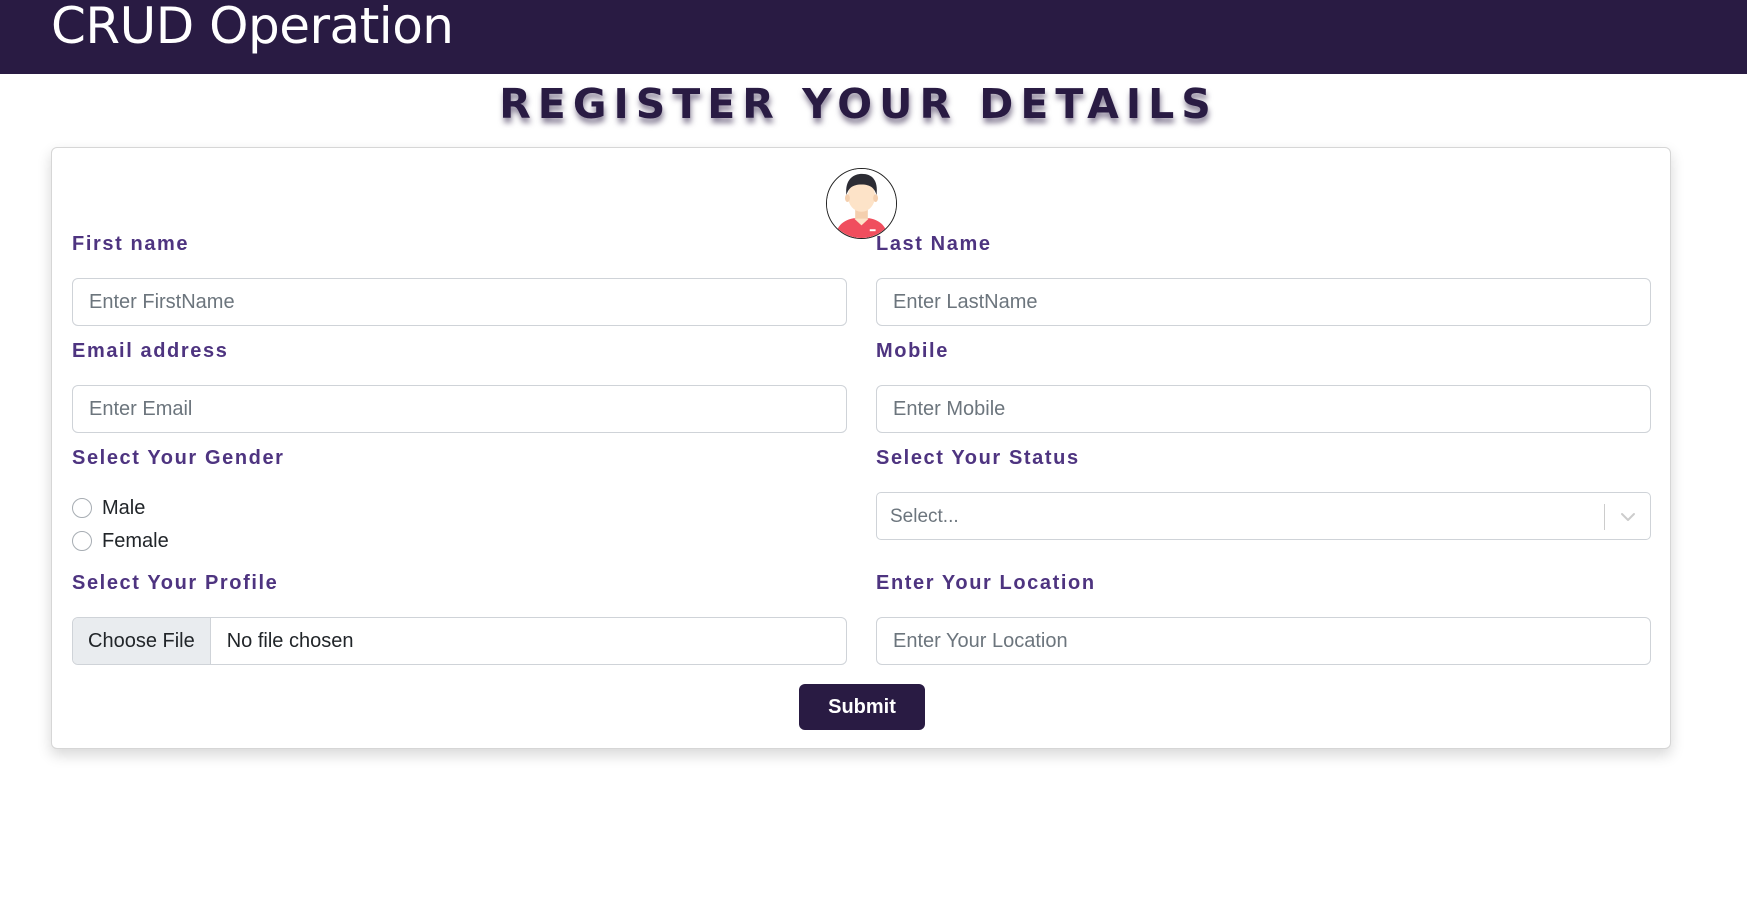  Describe the element at coordinates (459, 302) in the screenshot. I see `first-name-input` at that location.